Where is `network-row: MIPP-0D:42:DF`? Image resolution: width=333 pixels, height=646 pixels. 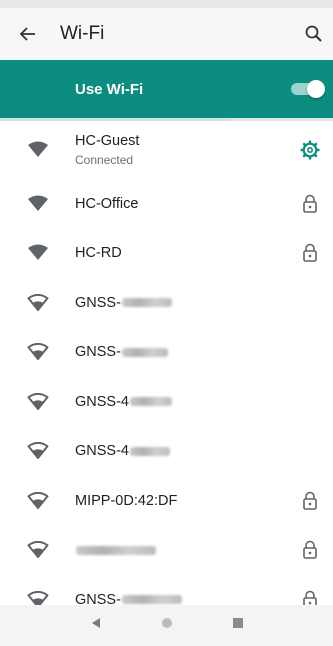 network-row: MIPP-0D:42:DF is located at coordinates (166, 501).